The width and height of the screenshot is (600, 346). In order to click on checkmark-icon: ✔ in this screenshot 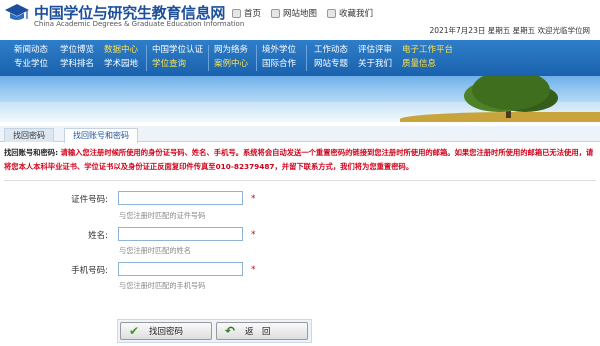, I will do `click(134, 331)`.